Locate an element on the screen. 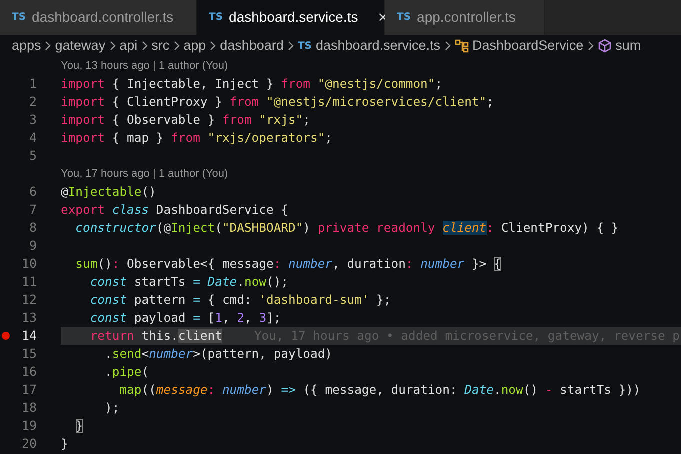 The height and width of the screenshot is (454, 681). code-line: constructor(@Inject("DASHBOARD") private readonly client: ClientProxy) { } is located at coordinates (346, 228).